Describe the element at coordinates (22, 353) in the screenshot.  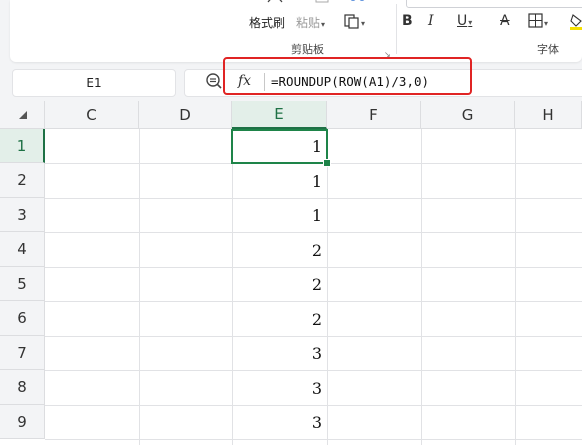
I see `row-header-7: 7` at that location.